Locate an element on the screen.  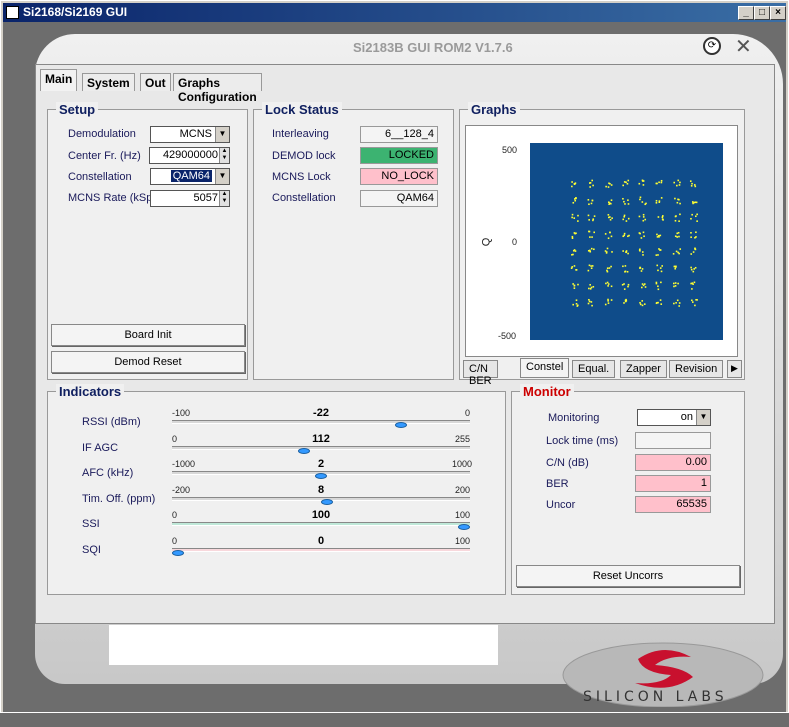
monitoring-select: on ▼ is located at coordinates (674, 417).